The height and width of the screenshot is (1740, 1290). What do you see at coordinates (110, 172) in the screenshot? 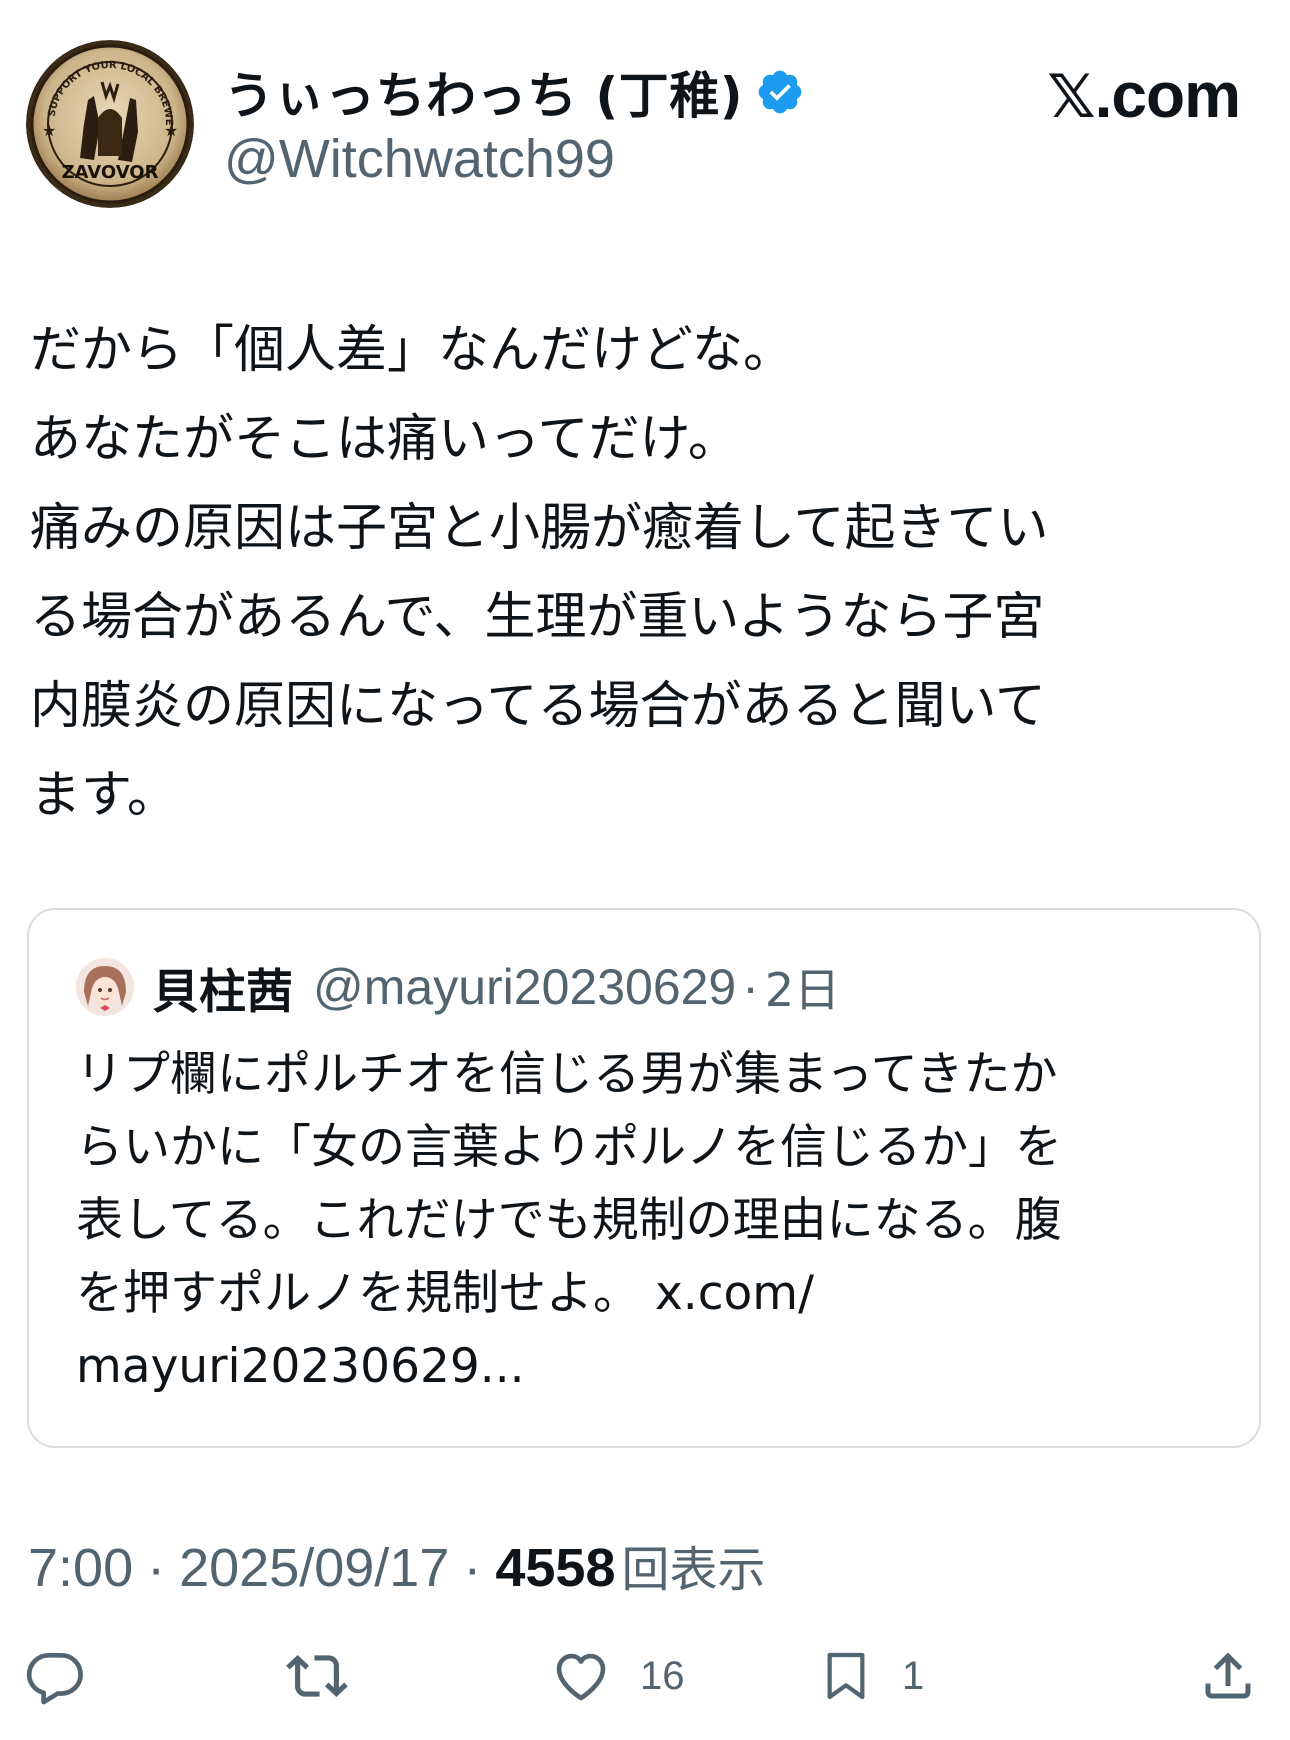
I see `svg-text: ZAVOVOR` at bounding box center [110, 172].